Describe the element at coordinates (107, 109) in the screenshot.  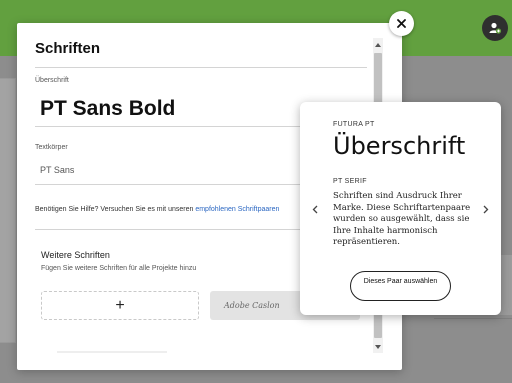
I see `heading-font-select: PT Sans Bold` at that location.